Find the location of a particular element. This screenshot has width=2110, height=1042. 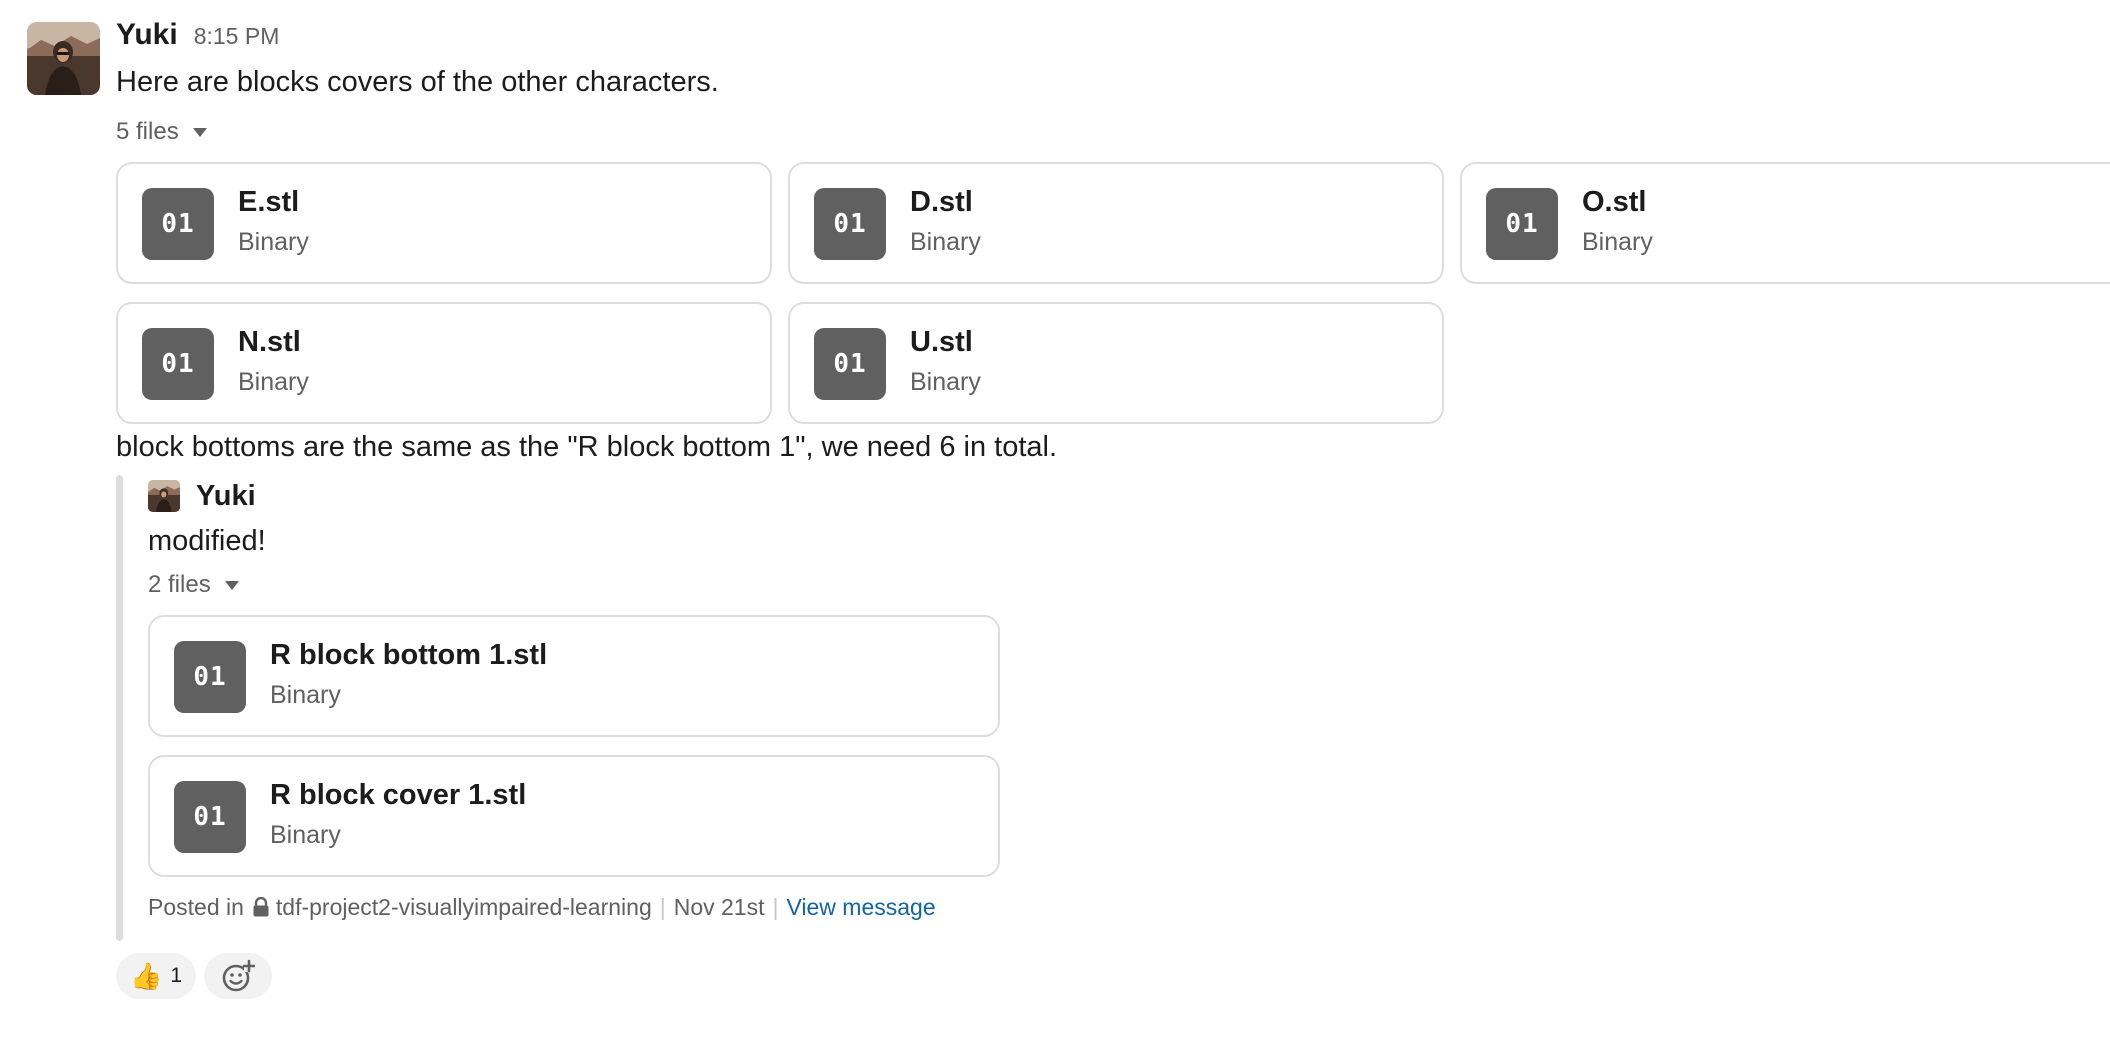

view-message-link: View message is located at coordinates (860, 907).